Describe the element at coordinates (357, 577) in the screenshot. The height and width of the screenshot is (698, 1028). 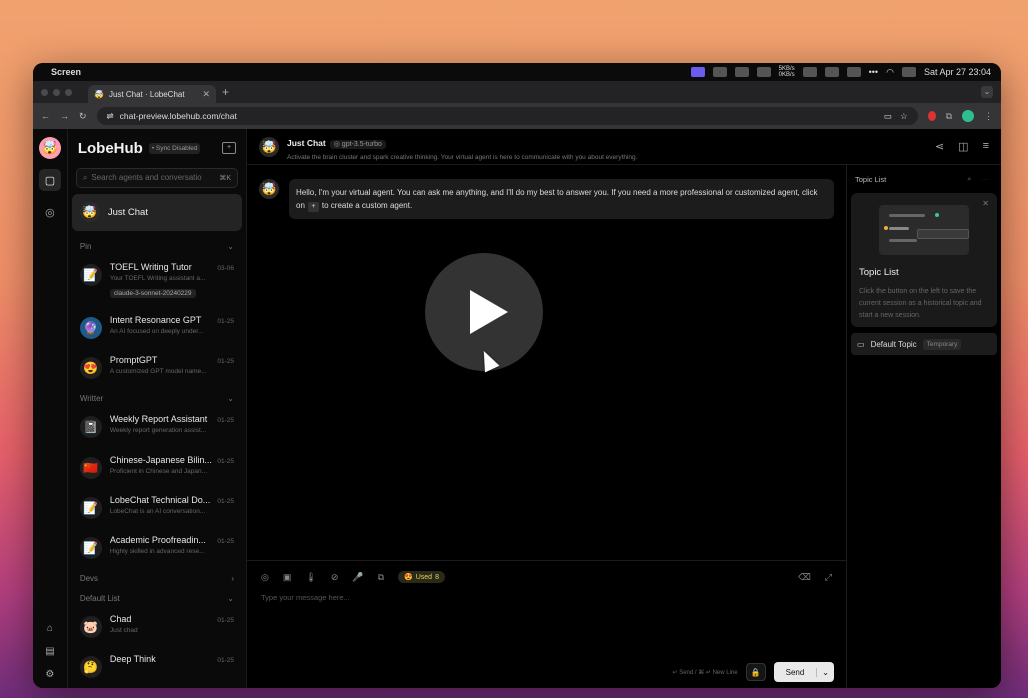
I see `microphone-icon: 🎤` at that location.